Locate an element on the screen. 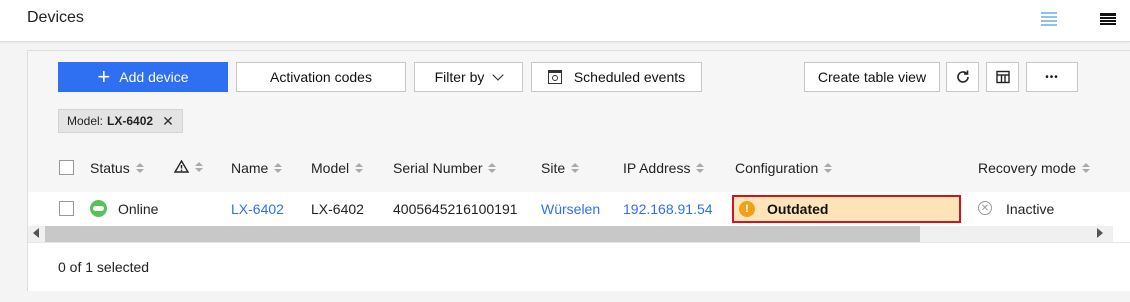  calendar-icon is located at coordinates (554, 77).